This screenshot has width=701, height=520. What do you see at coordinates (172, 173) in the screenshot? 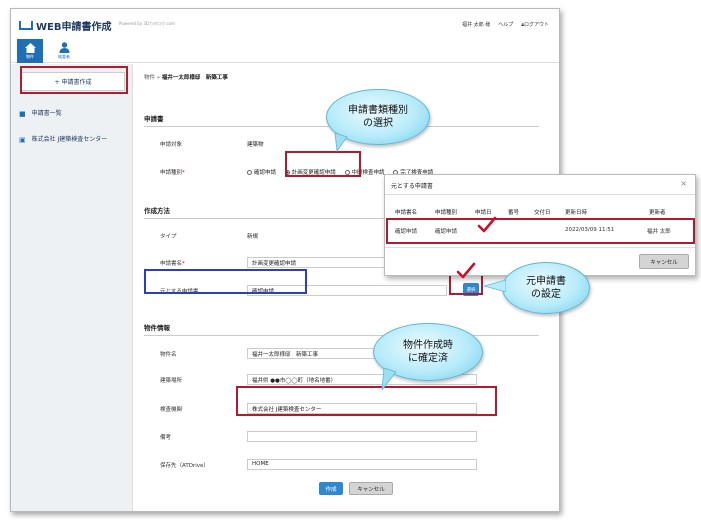
I see `type-label: 申請種別*` at bounding box center [172, 173].